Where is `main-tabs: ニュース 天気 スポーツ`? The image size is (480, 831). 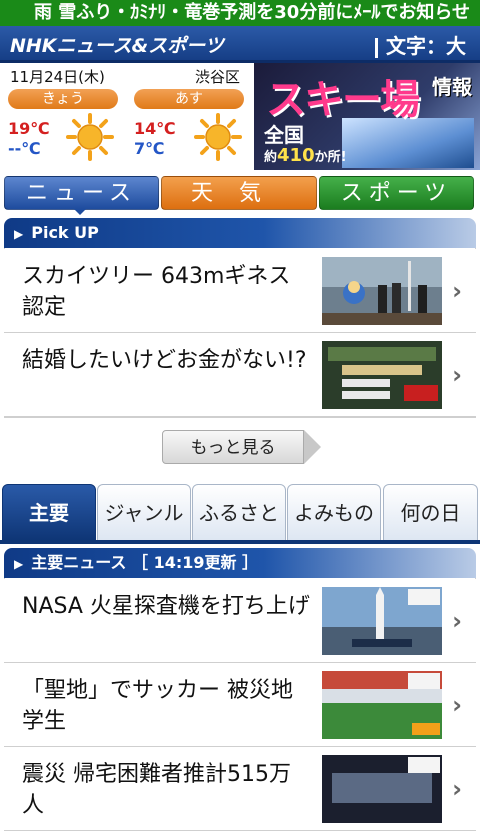
main-tabs: ニュース 天気 スポーツ is located at coordinates (240, 194).